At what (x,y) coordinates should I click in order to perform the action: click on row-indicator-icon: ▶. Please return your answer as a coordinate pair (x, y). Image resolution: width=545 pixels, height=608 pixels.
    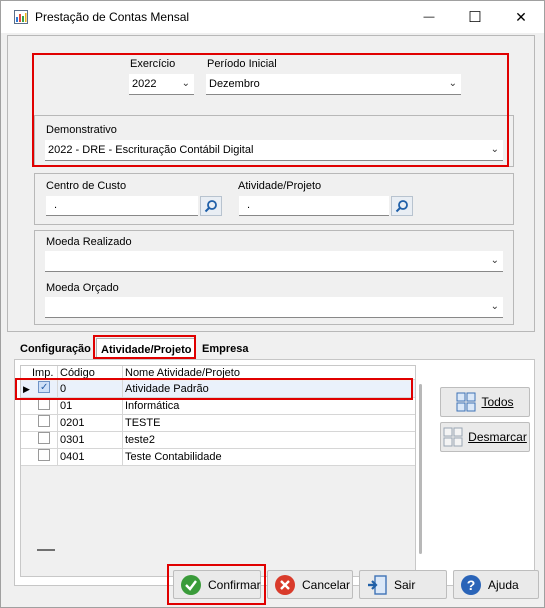
    Looking at the image, I should click on (26, 389).